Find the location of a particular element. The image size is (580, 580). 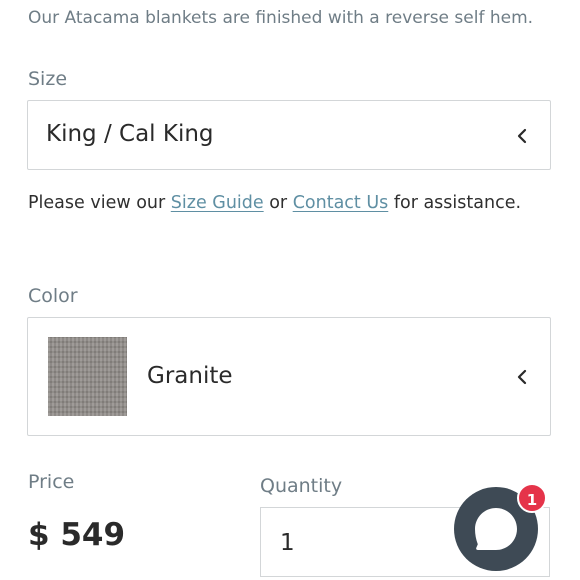

help-suffix: for assistance. is located at coordinates (455, 203).